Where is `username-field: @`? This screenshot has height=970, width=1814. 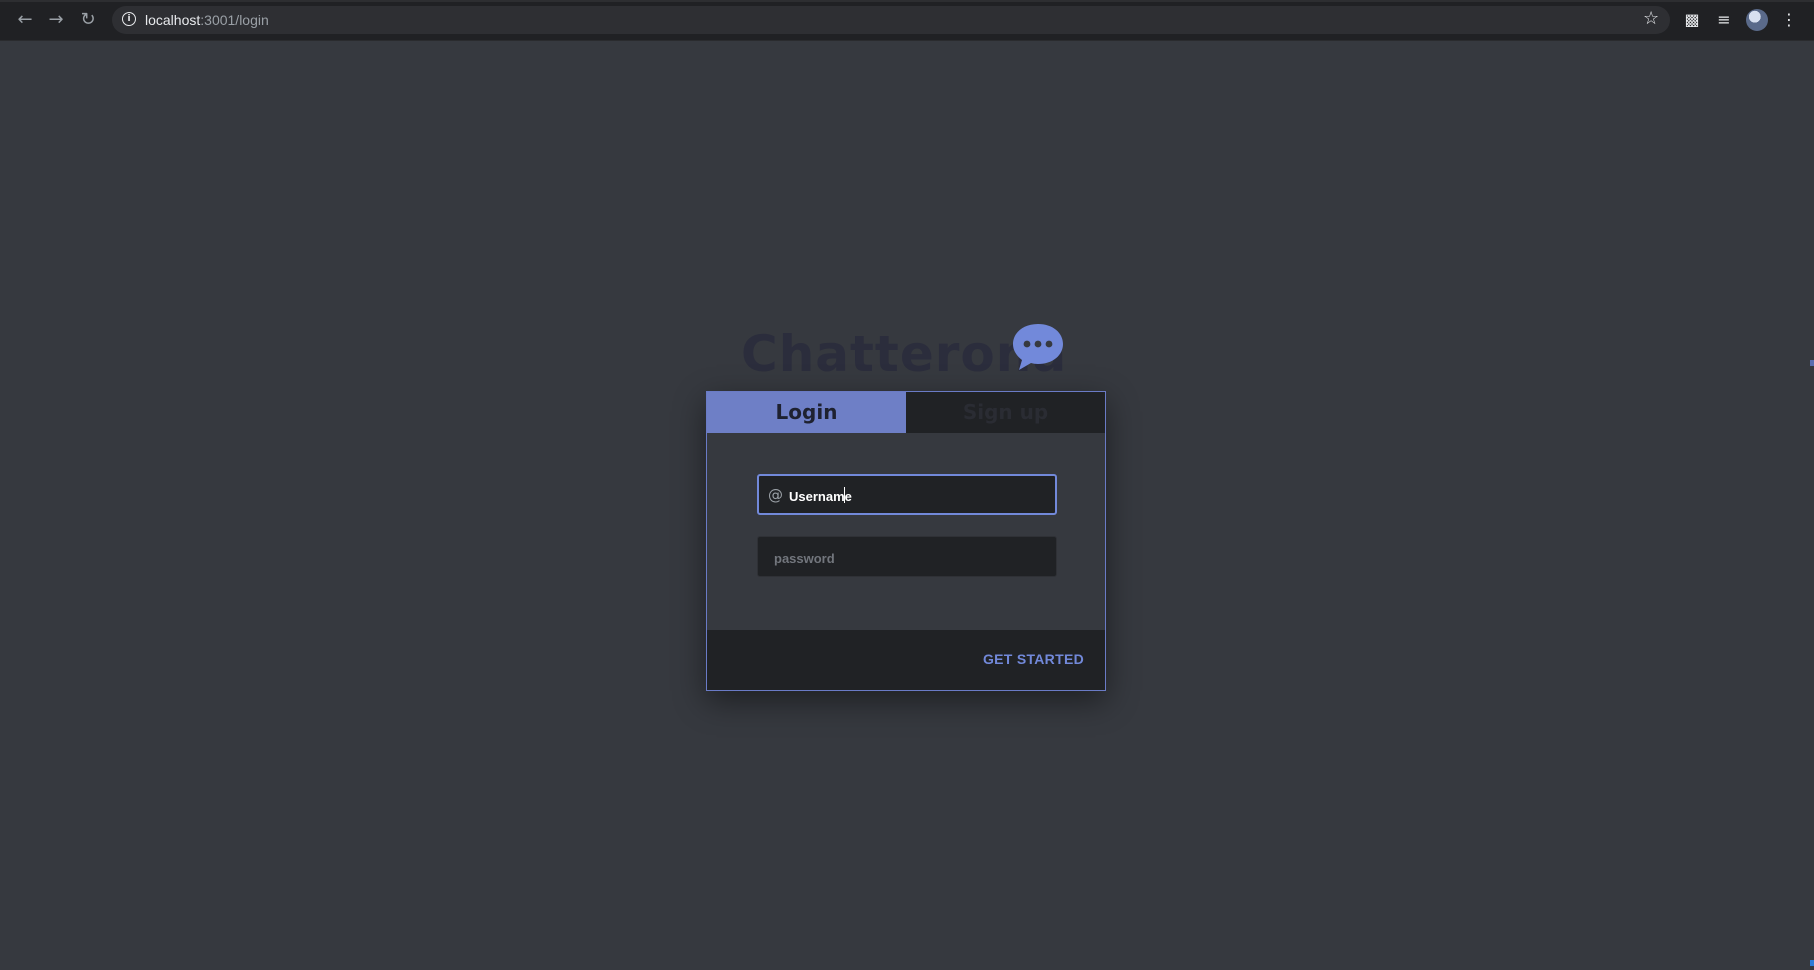 username-field: @ is located at coordinates (907, 494).